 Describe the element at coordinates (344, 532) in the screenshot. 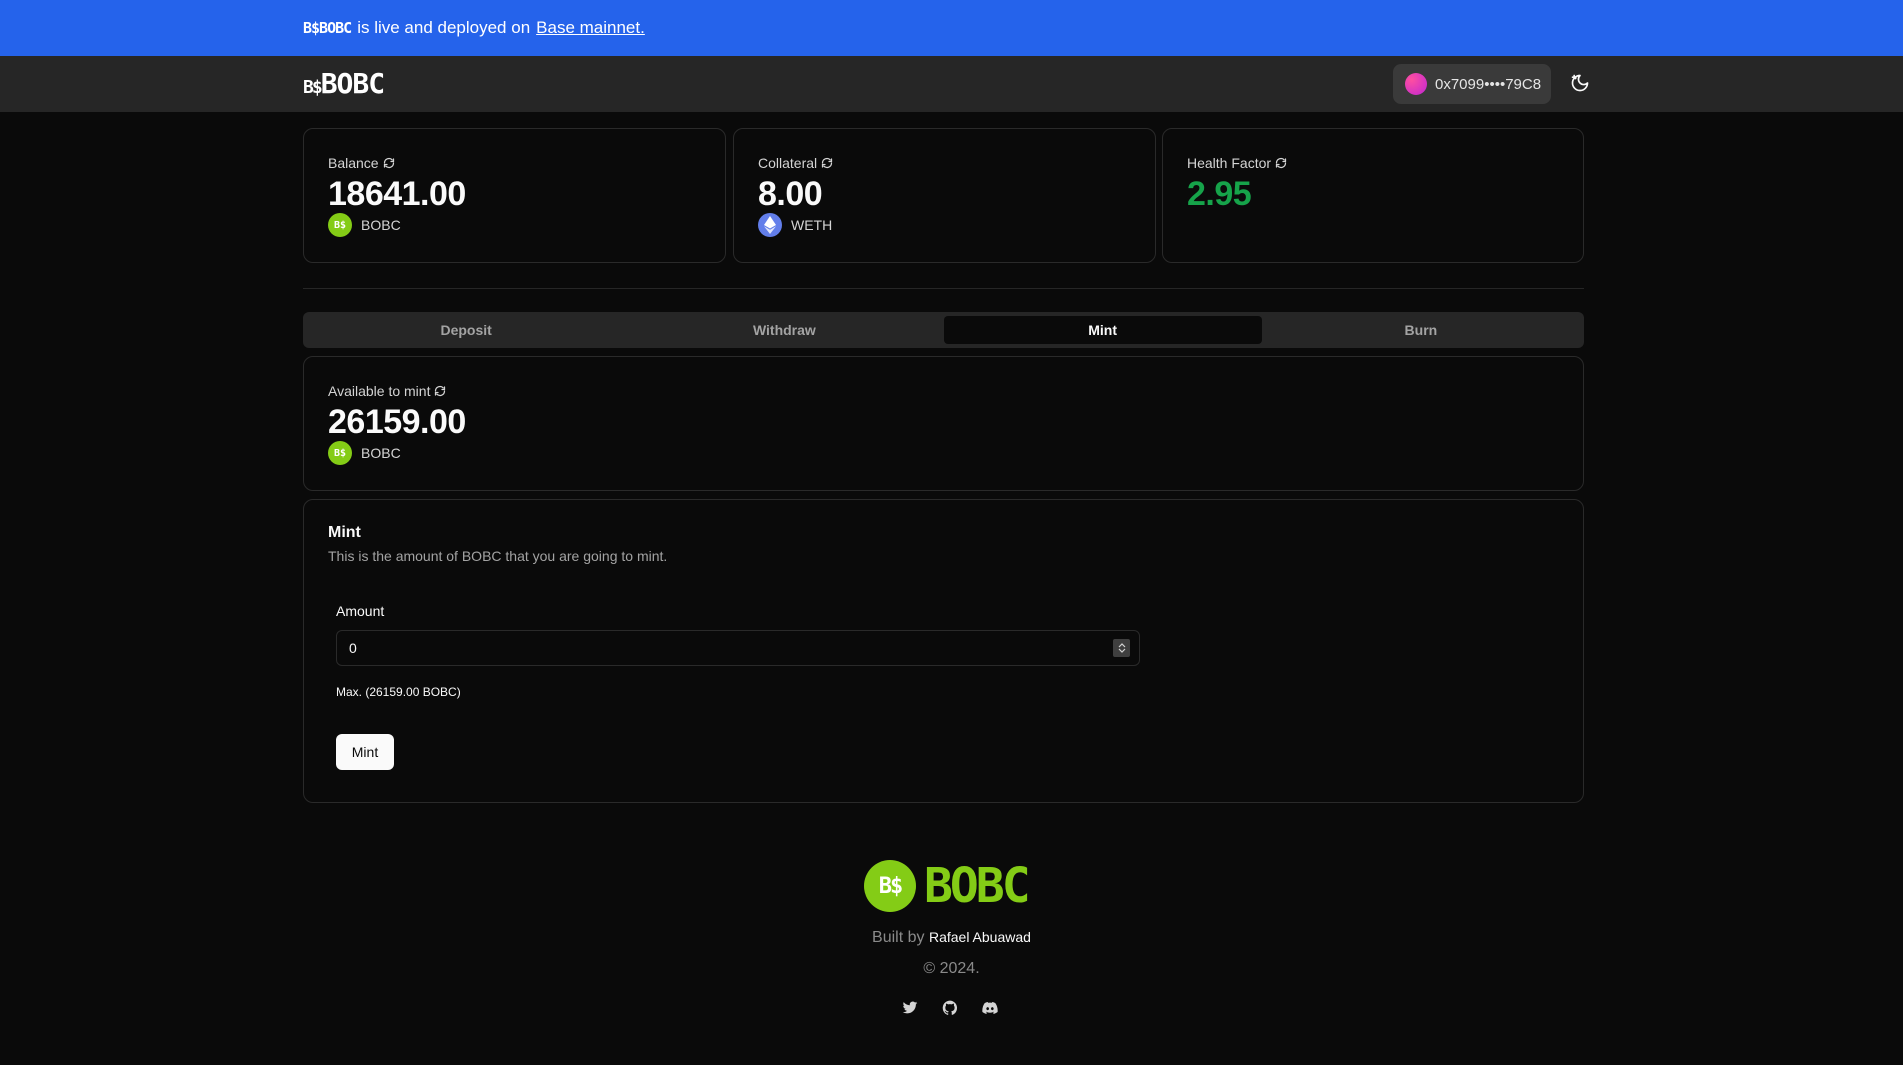

I see `mint-form-title: Mint` at that location.